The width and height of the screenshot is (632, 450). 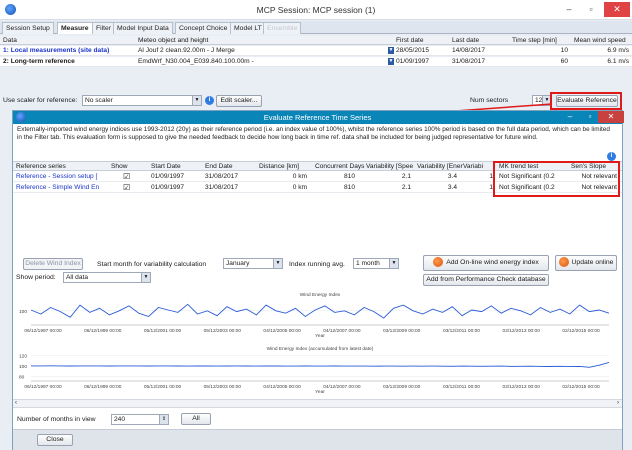 I want to click on data-name-cell: 2: Long-term reference, so click(x=69, y=62).